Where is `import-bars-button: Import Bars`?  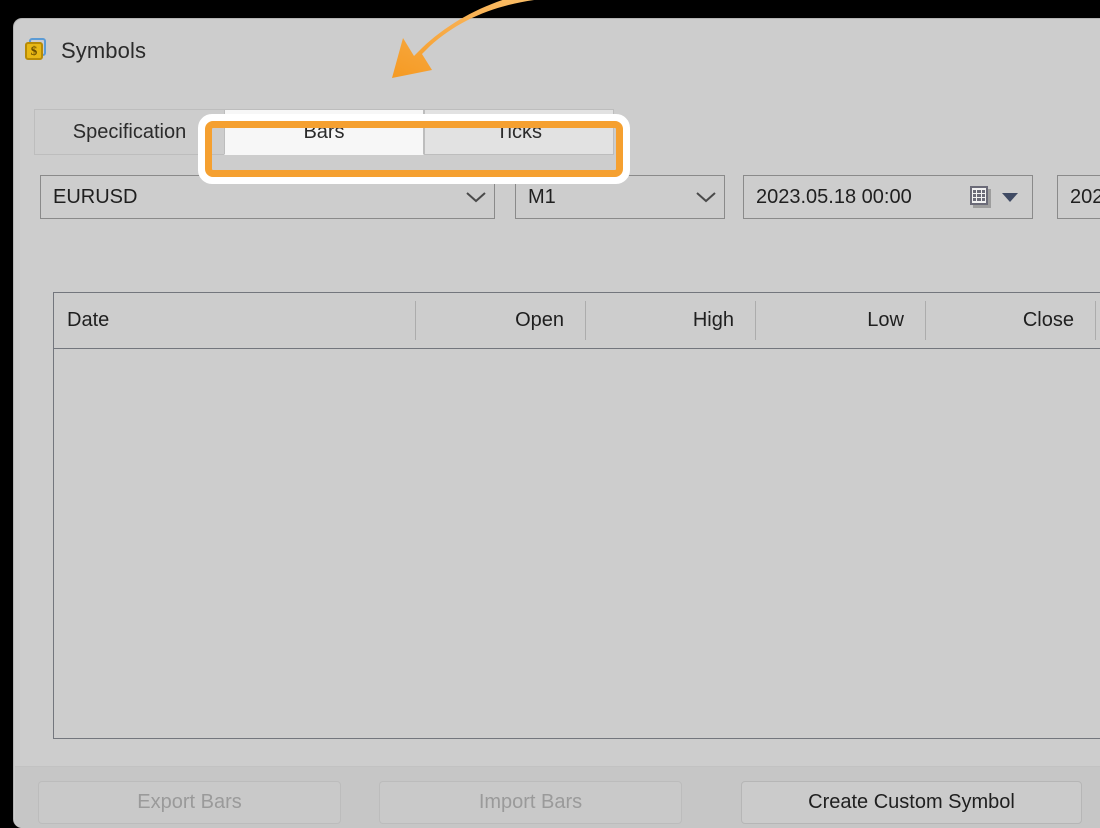 import-bars-button: Import Bars is located at coordinates (530, 802).